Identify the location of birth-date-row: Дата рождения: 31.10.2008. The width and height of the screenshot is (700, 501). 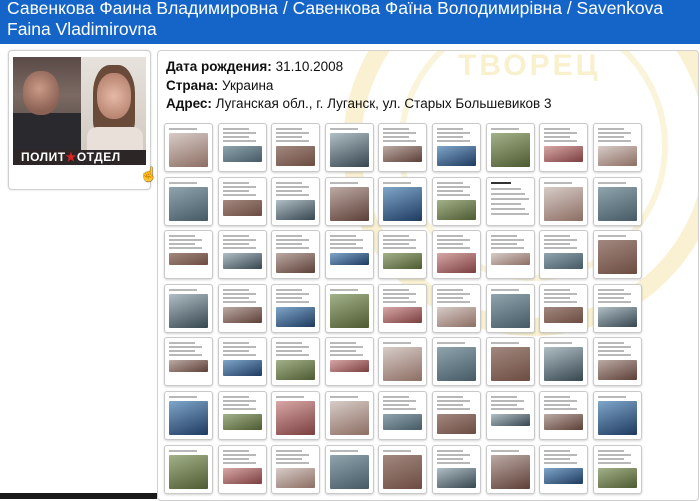
(358, 67).